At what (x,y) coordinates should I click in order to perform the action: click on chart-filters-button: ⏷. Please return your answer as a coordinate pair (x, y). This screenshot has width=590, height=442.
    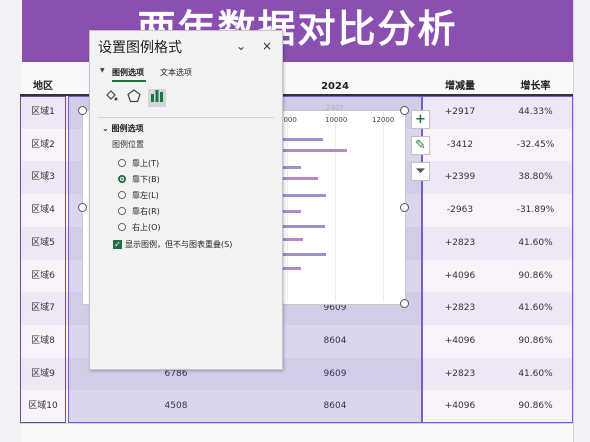
    Looking at the image, I should click on (420, 171).